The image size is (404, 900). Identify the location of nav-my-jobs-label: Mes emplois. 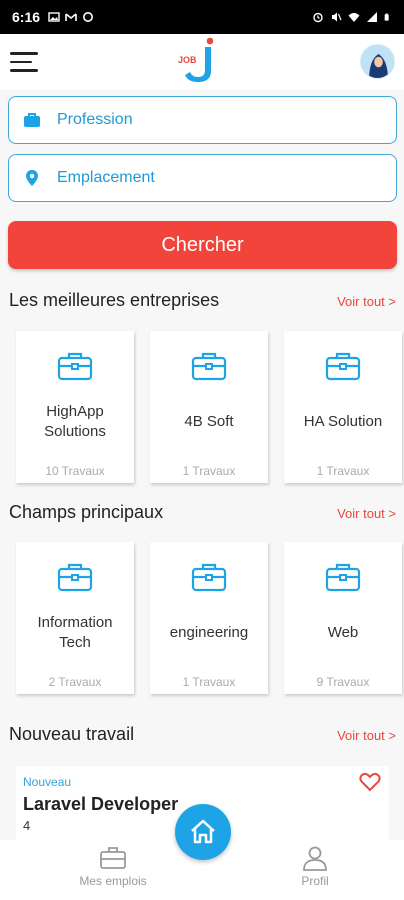
(113, 881).